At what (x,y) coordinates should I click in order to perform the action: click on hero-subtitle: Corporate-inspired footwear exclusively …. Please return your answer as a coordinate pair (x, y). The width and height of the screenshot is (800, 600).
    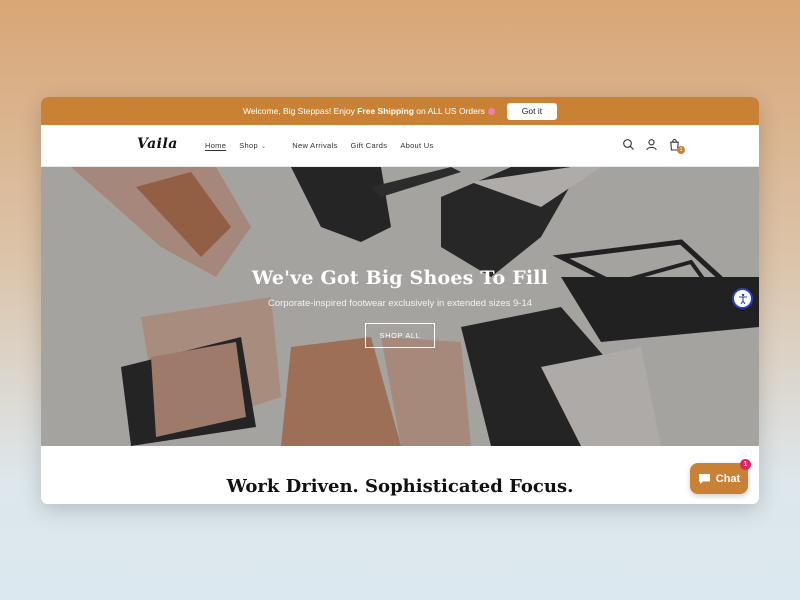
    Looking at the image, I should click on (400, 303).